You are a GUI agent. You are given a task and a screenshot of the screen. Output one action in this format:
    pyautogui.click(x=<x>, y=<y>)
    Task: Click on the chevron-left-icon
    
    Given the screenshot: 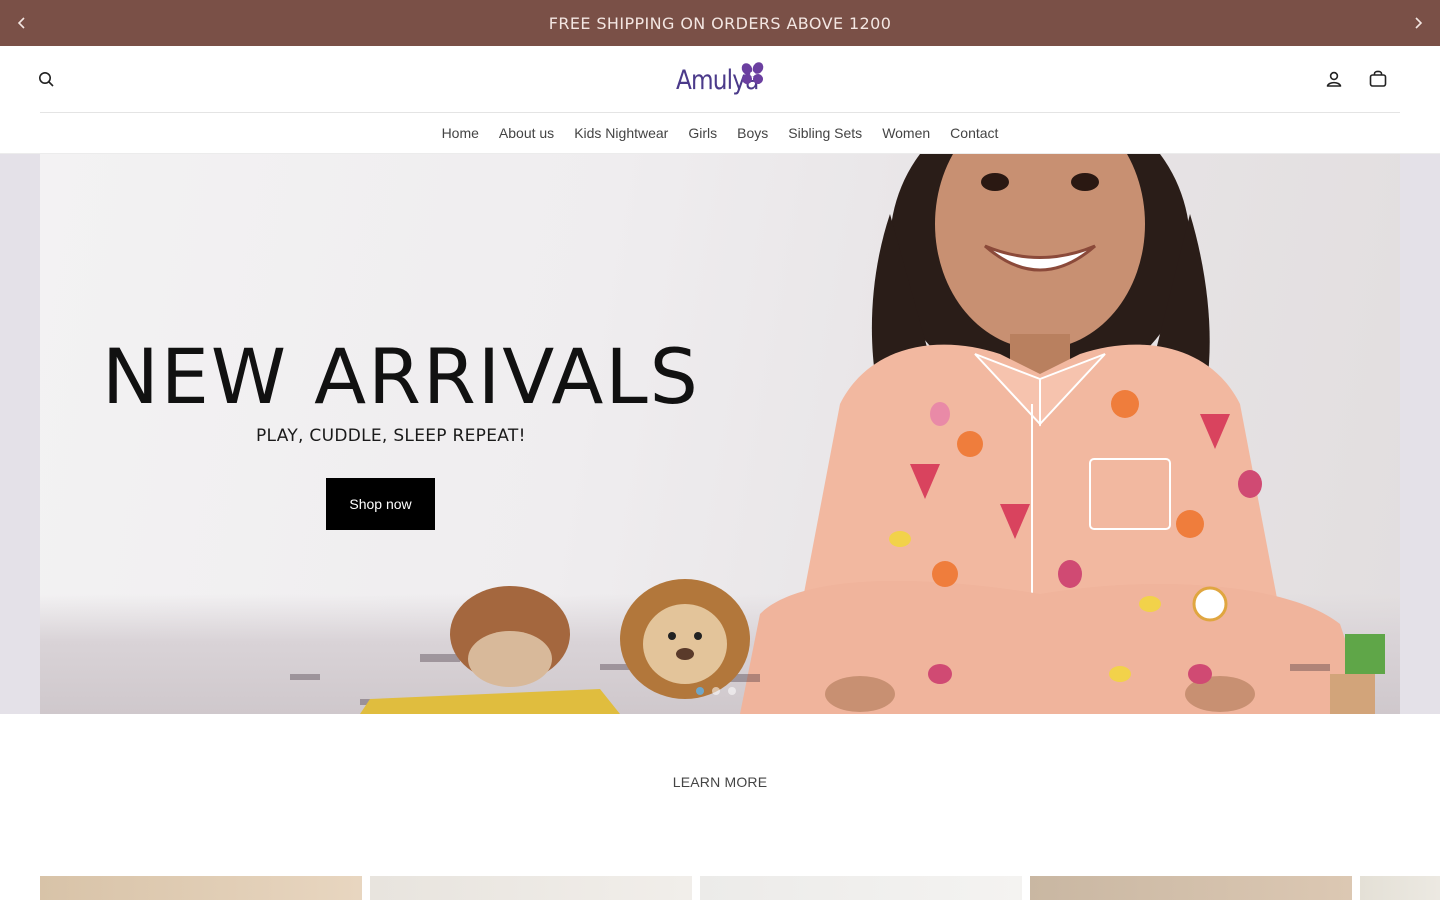 What is the action you would take?
    pyautogui.click(x=22, y=23)
    